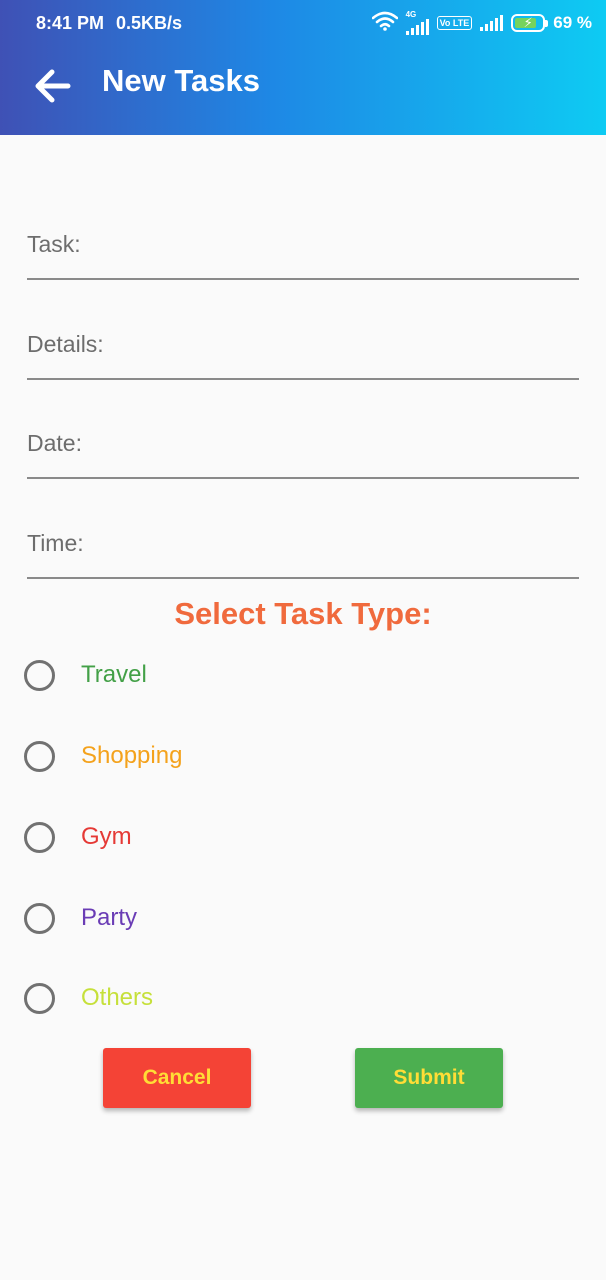 The height and width of the screenshot is (1280, 606). Describe the element at coordinates (417, 27) in the screenshot. I see `signal-icon` at that location.